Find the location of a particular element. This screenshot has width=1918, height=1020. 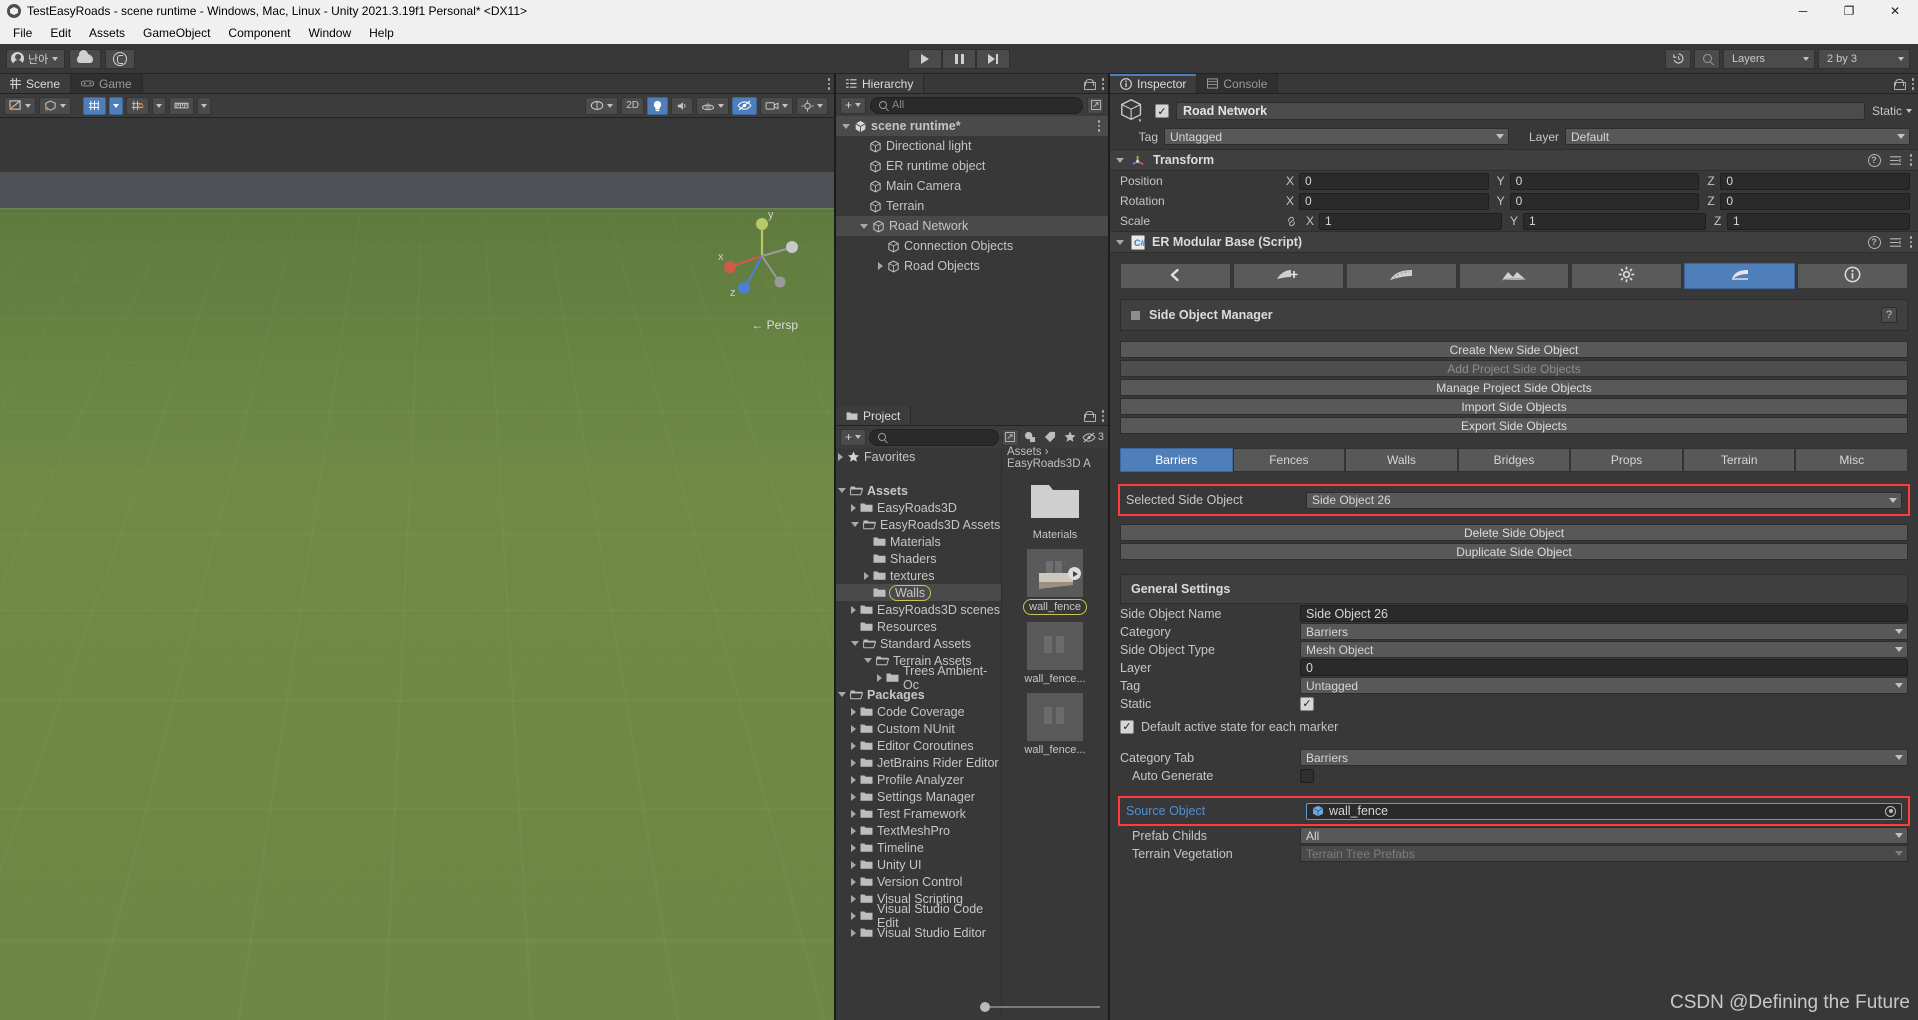

transform-scale-x: X1 is located at coordinates (1404, 221).